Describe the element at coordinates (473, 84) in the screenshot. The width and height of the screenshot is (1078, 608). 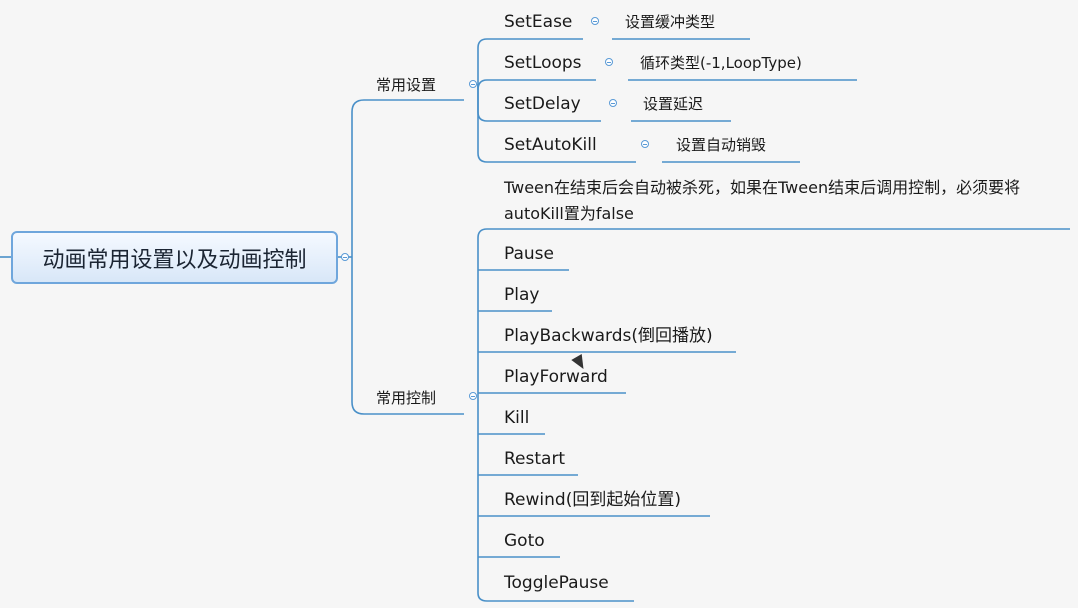
I see `settings-collapse-icon` at that location.